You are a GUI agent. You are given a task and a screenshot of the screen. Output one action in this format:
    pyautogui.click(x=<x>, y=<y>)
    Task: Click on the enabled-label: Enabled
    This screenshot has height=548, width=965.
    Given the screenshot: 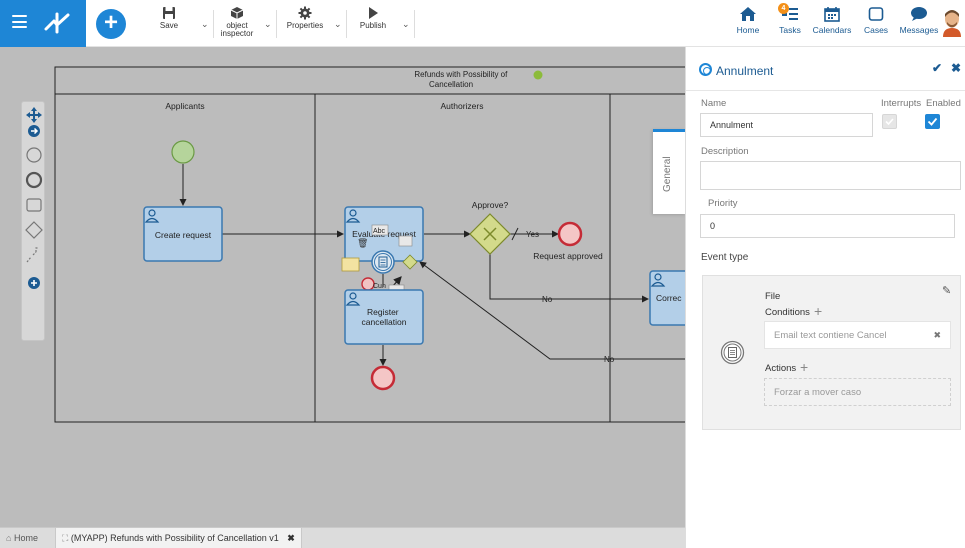 What is the action you would take?
    pyautogui.click(x=943, y=103)
    